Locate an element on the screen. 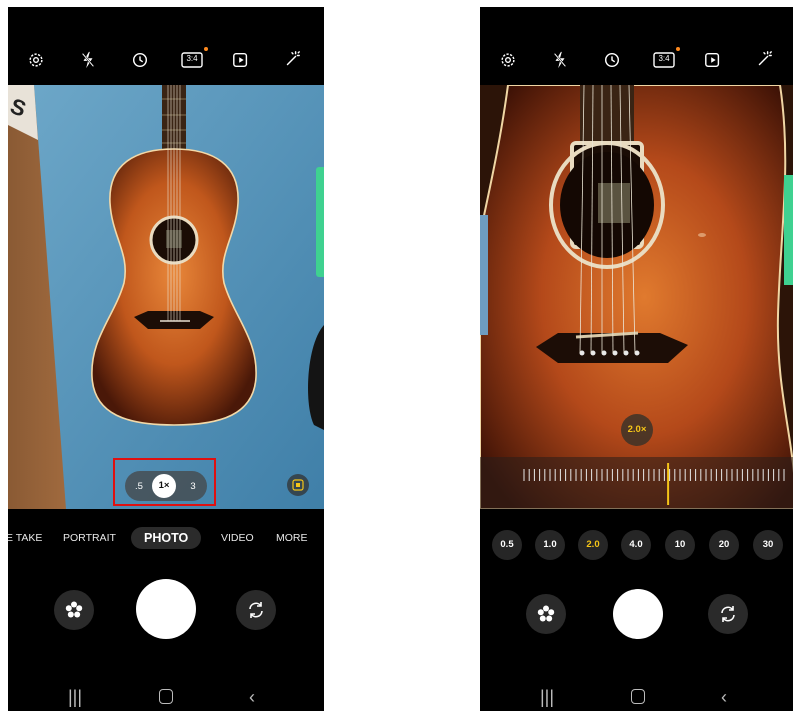  mode-photo: PHOTO is located at coordinates (166, 538).